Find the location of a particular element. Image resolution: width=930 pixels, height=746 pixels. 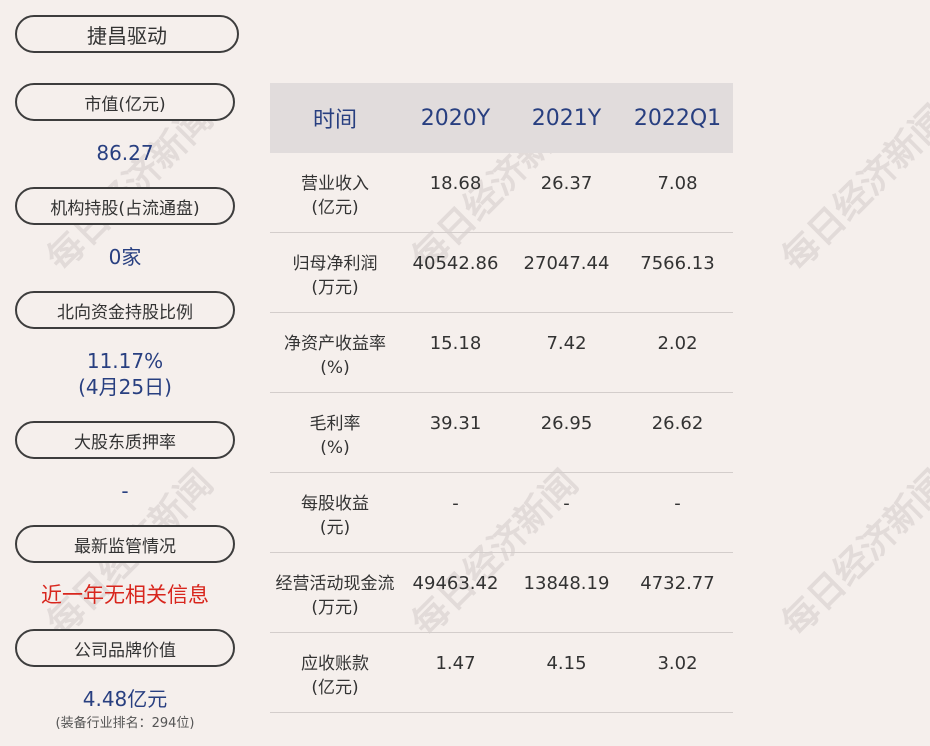

table-cell: 27047.44 is located at coordinates (566, 263).